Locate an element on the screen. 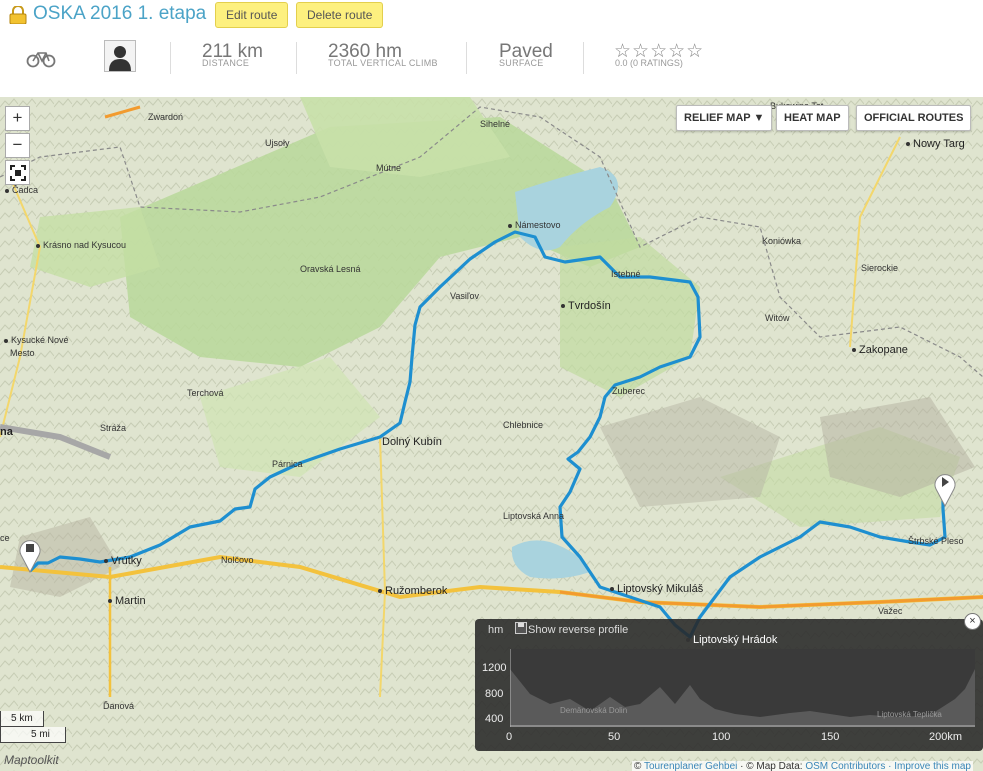 The image size is (983, 771). close-profile-button: × is located at coordinates (972, 621).